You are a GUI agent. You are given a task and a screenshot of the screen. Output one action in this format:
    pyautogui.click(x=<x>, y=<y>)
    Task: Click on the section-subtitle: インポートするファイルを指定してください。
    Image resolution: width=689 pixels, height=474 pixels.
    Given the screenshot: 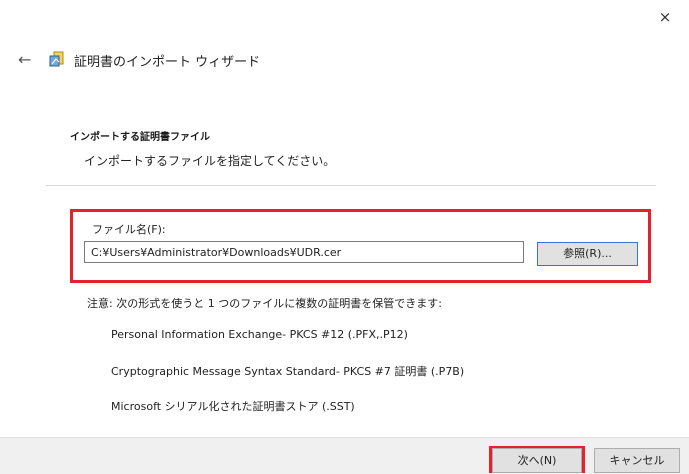 What is the action you would take?
    pyautogui.click(x=210, y=161)
    